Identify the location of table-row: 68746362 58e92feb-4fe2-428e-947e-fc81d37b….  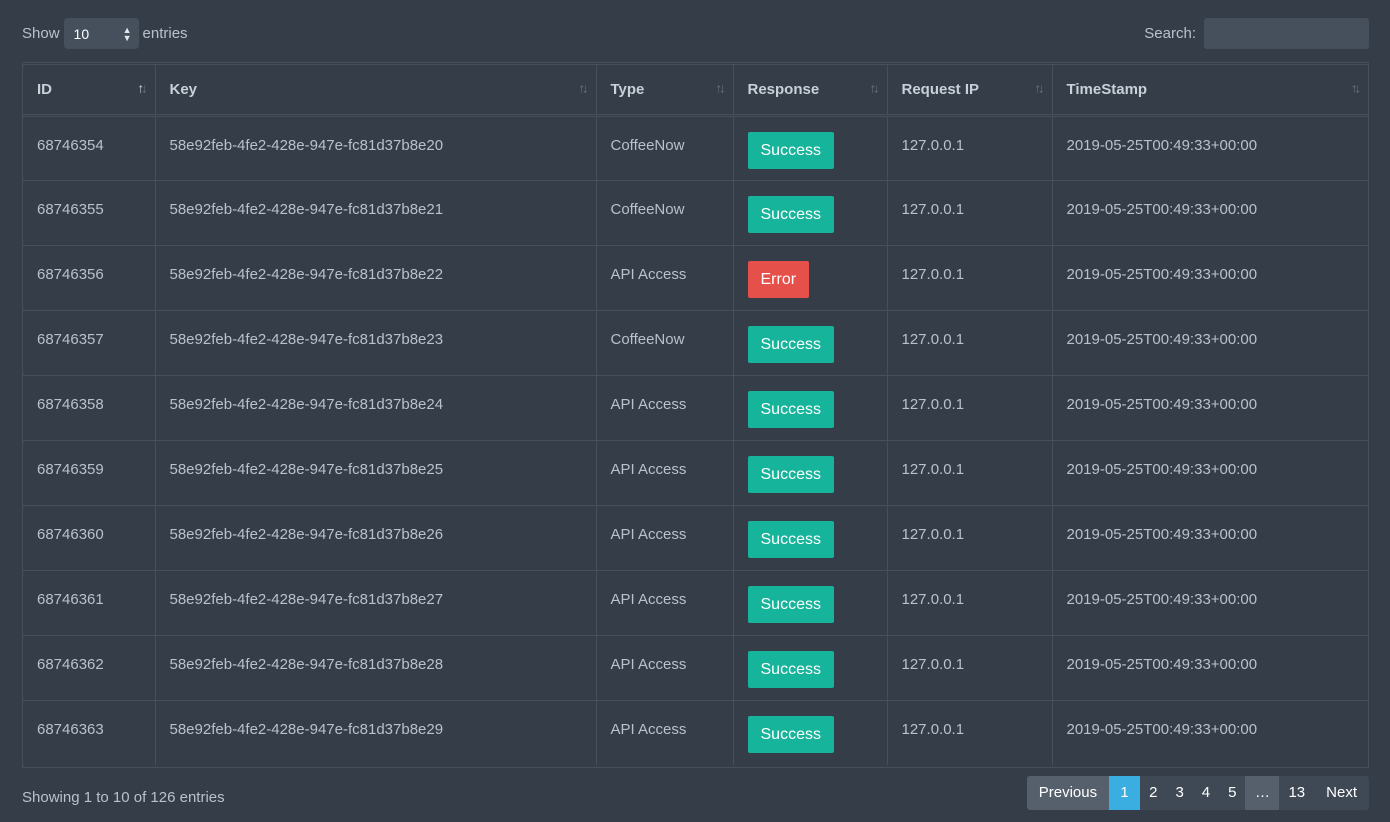
(695, 668).